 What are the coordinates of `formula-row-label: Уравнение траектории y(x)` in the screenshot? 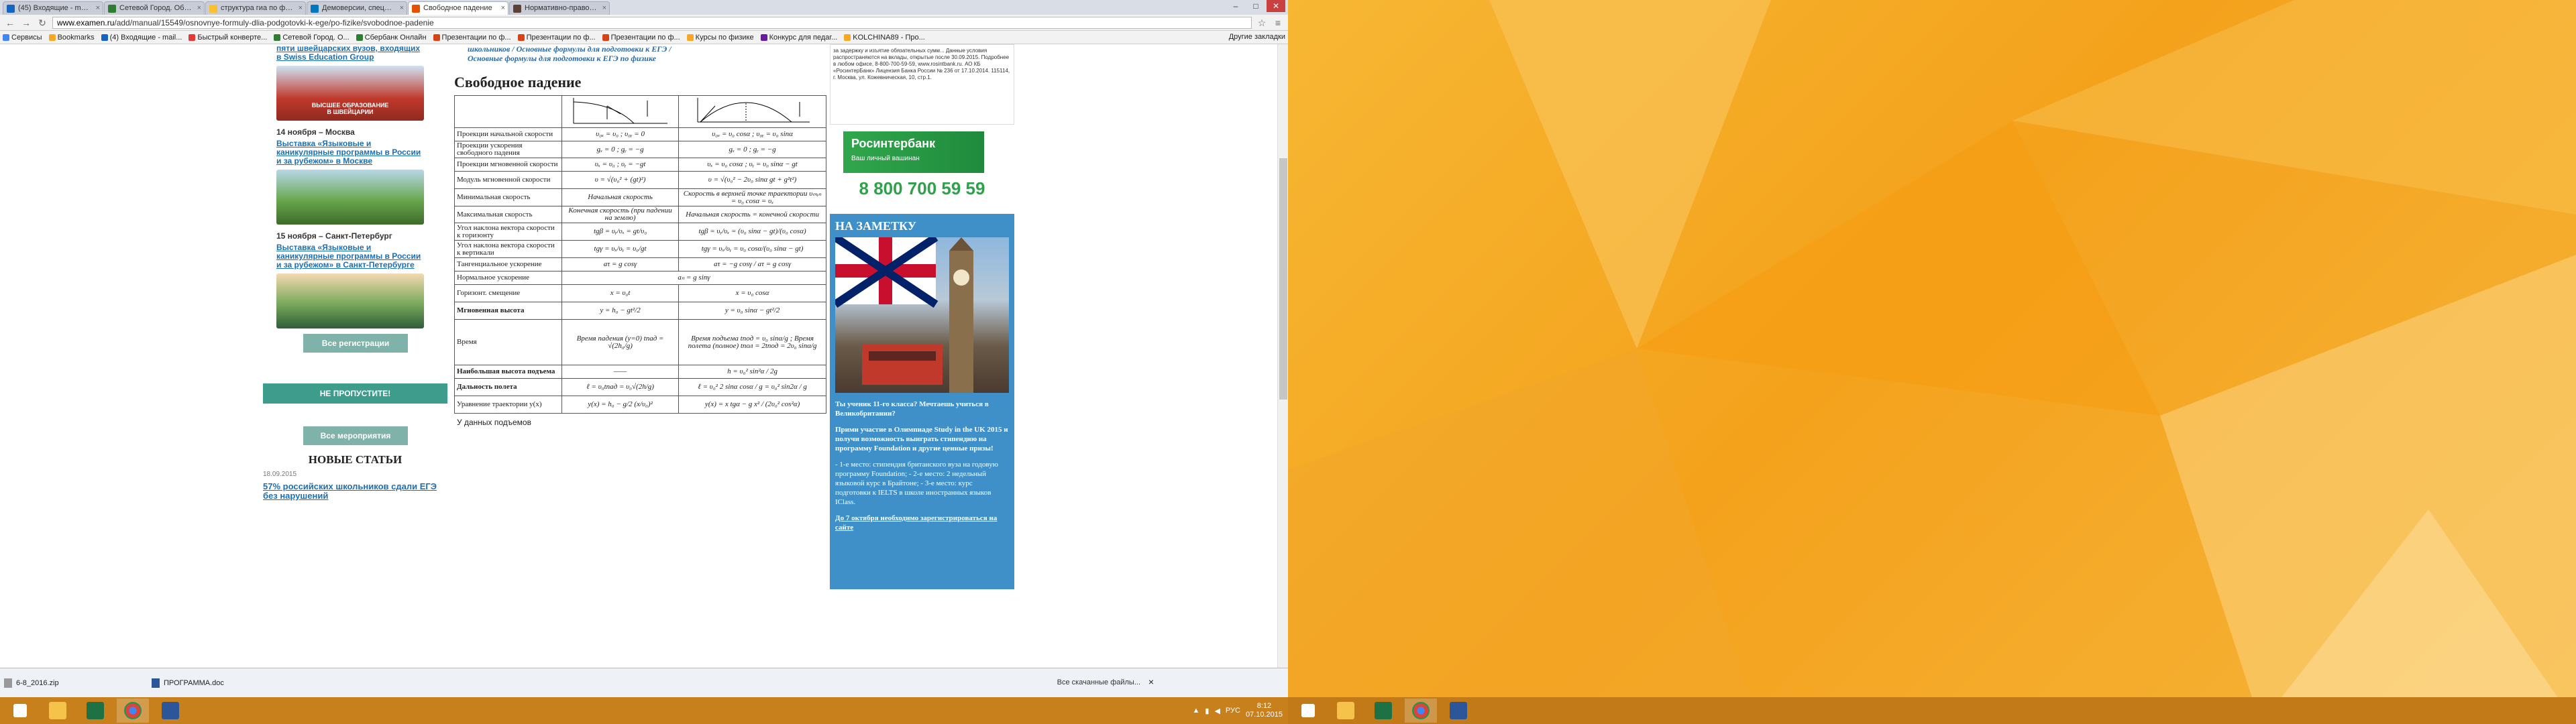 It's located at (508, 405).